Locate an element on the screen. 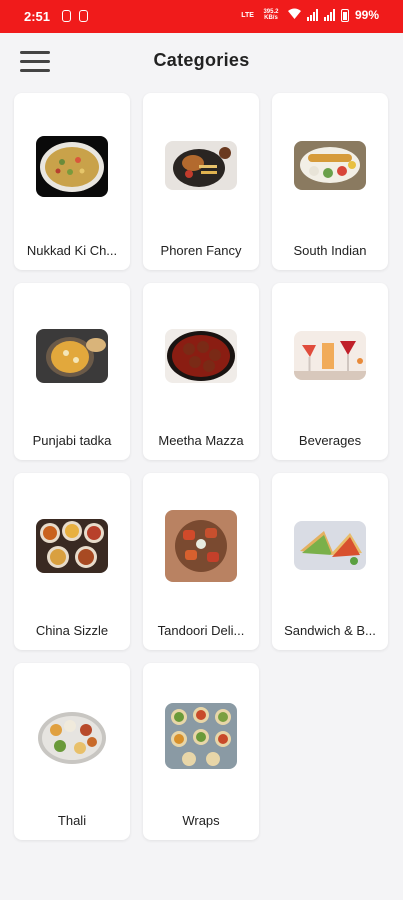  nukkad-food-image is located at coordinates (72, 166).